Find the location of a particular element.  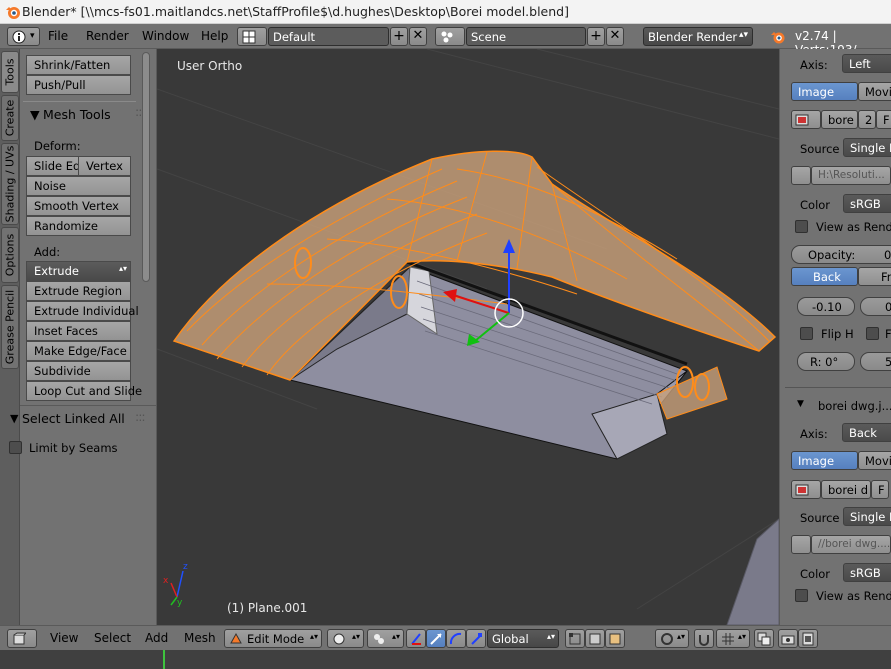

face-select-button is located at coordinates (615, 638).